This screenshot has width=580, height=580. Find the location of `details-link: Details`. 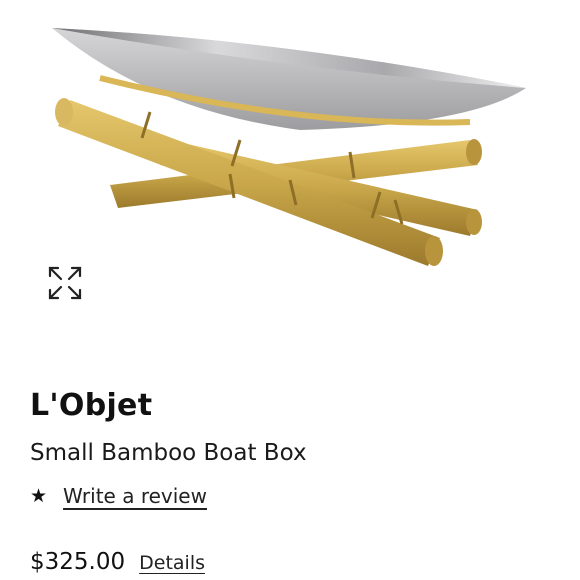

details-link: Details is located at coordinates (172, 563).